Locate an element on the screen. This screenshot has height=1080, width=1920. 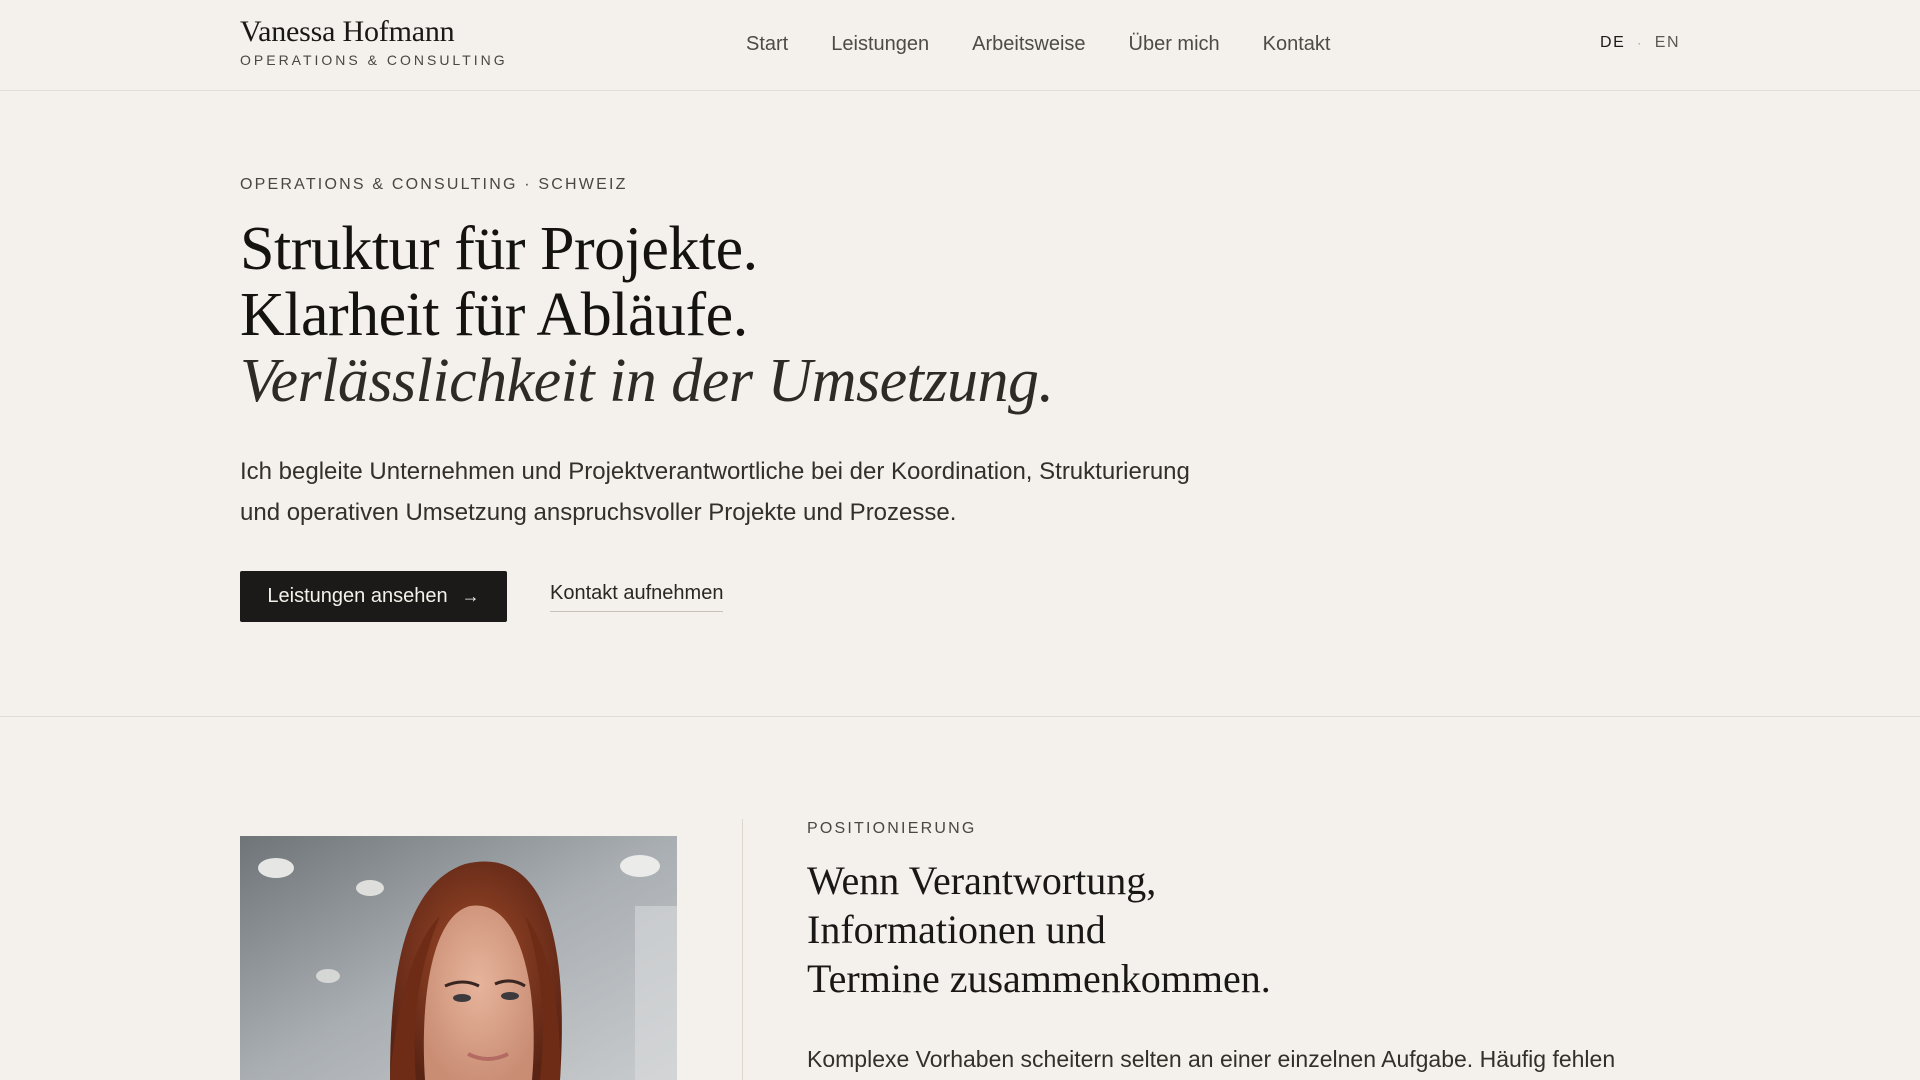
positioning-title-line-2: Informationen und is located at coordinates (956, 929).